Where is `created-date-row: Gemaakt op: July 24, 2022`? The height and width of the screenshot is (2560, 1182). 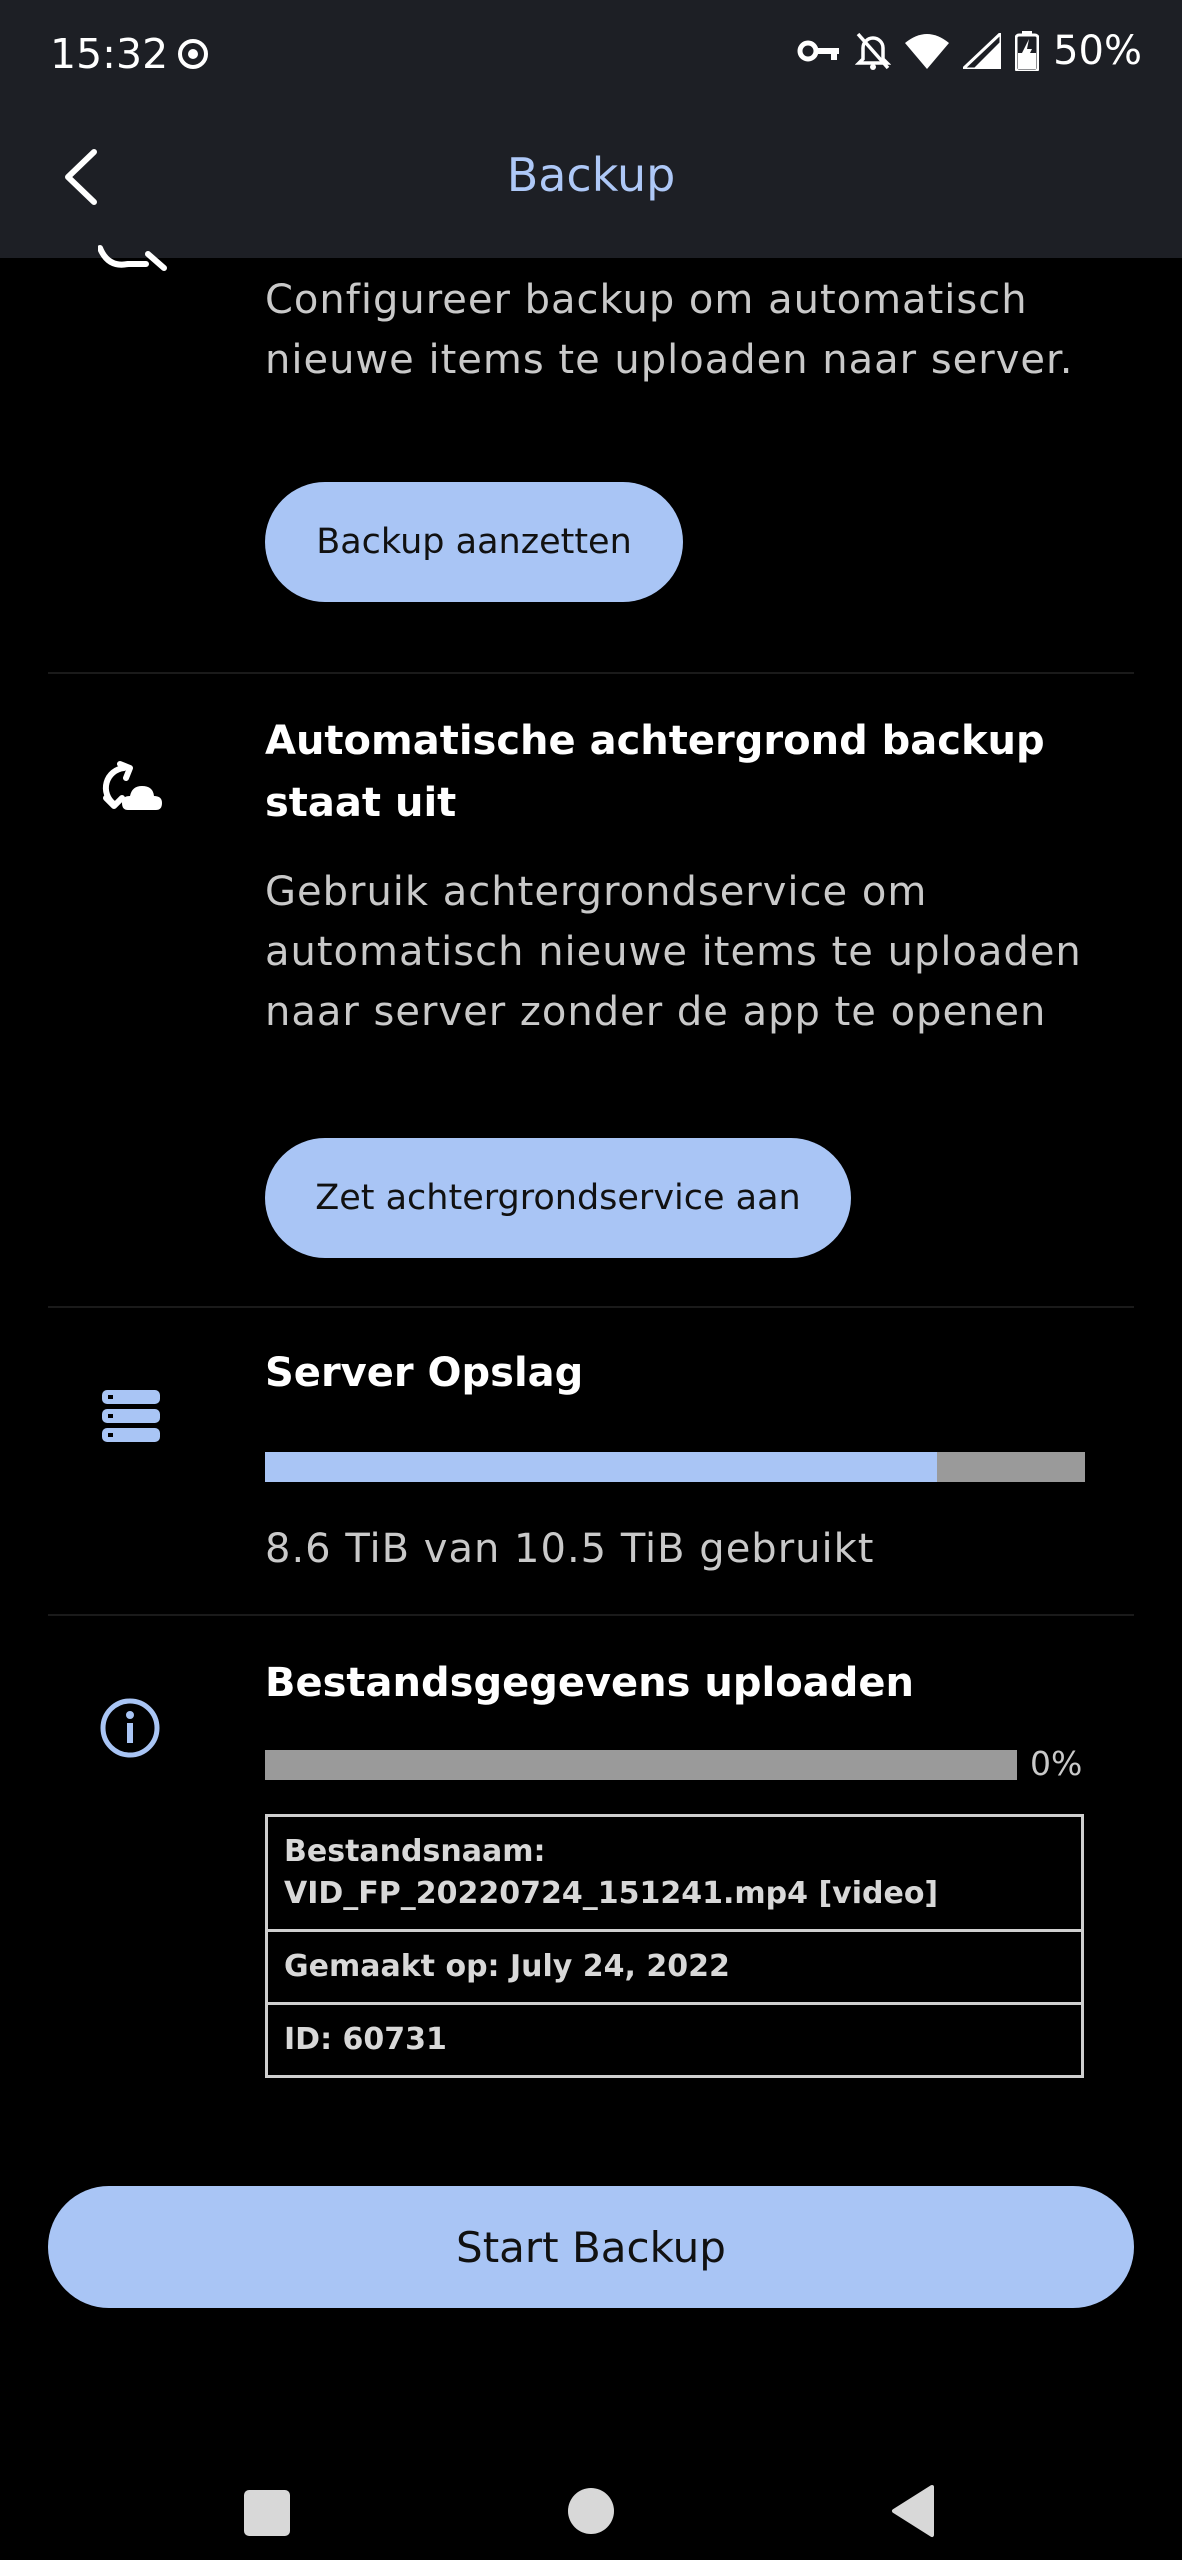
created-date-row: Gemaakt op: July 24, 2022 is located at coordinates (674, 1968).